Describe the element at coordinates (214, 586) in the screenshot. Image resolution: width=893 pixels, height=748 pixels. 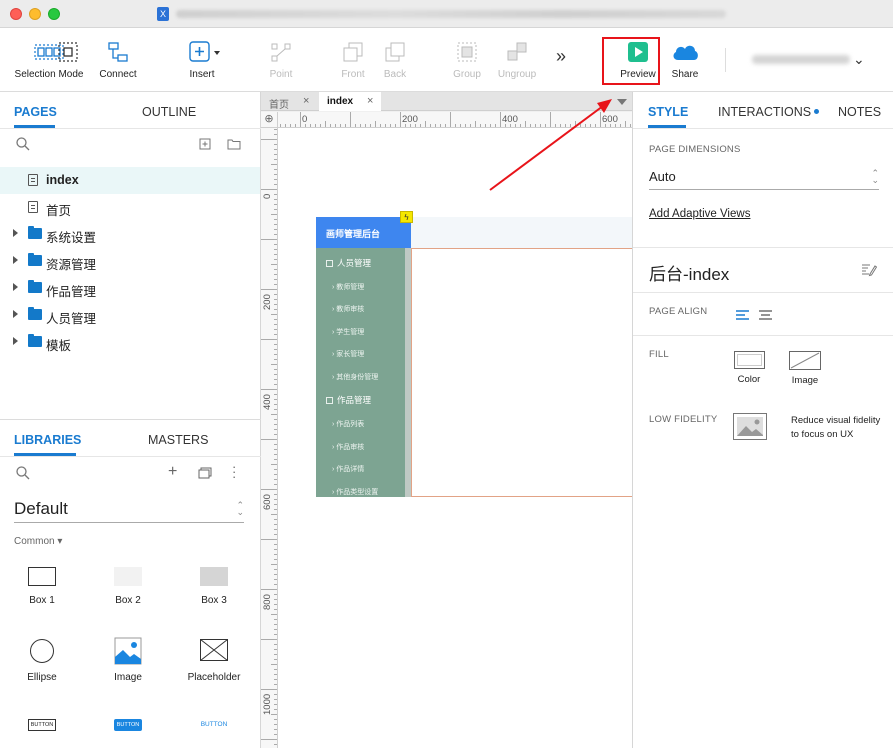
I see `widget-box3: Box 3` at that location.